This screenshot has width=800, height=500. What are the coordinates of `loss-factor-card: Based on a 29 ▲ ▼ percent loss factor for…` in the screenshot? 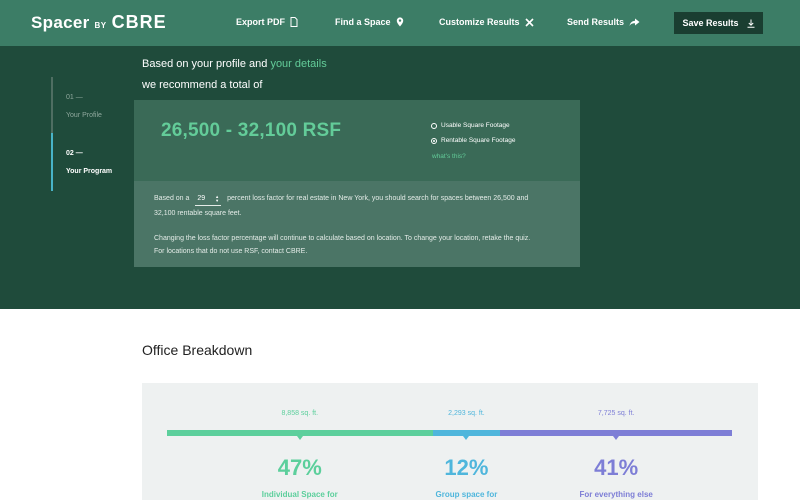 It's located at (357, 224).